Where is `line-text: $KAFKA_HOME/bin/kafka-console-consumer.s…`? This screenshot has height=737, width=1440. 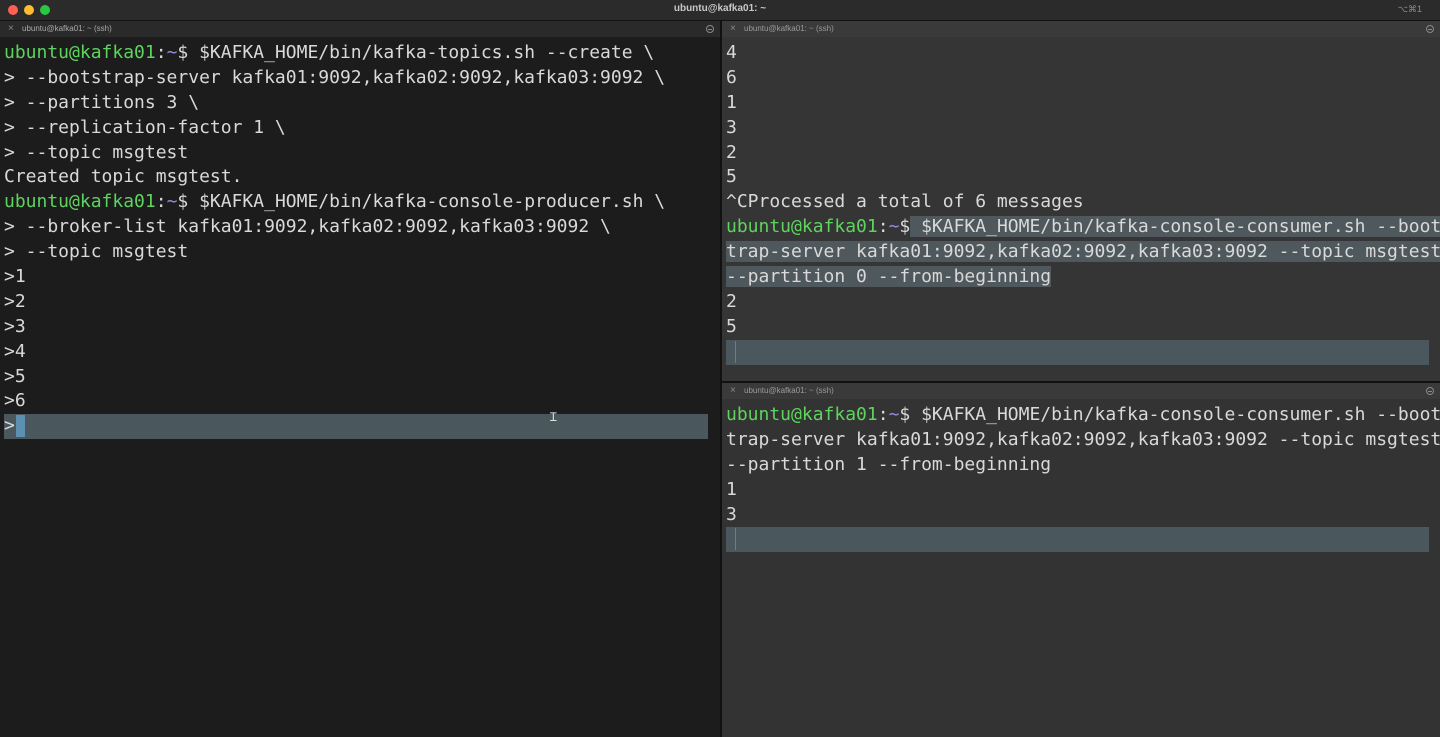
line-text: $KAFKA_HOME/bin/kafka-console-consumer.s… is located at coordinates (1175, 414).